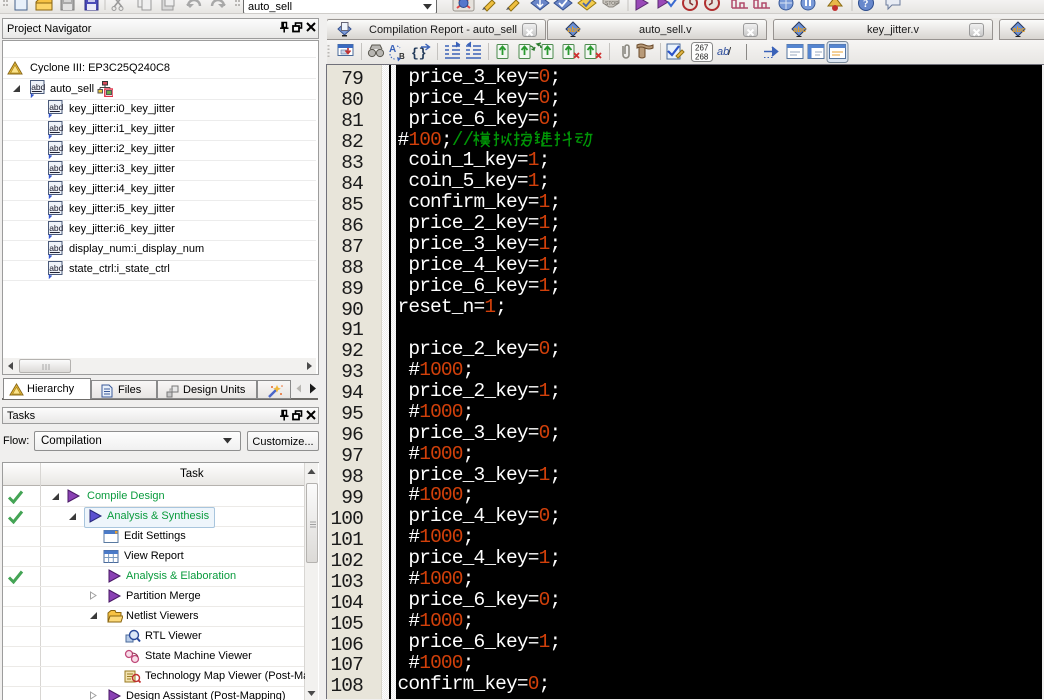 The width and height of the screenshot is (1044, 700). I want to click on svg-text: STOP, so click(612, 4).